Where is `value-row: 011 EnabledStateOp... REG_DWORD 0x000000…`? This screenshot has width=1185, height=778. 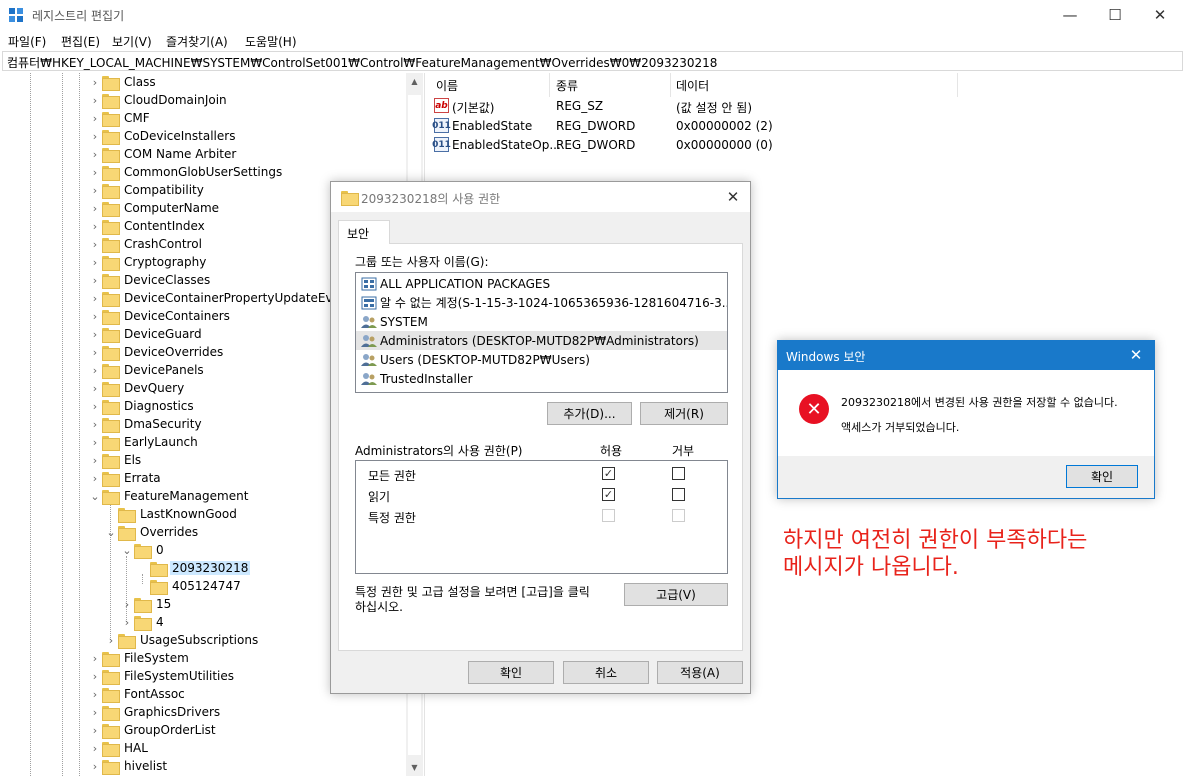
value-row: 011 EnabledStateOp... REG_DWORD 0x000000… is located at coordinates (693, 144).